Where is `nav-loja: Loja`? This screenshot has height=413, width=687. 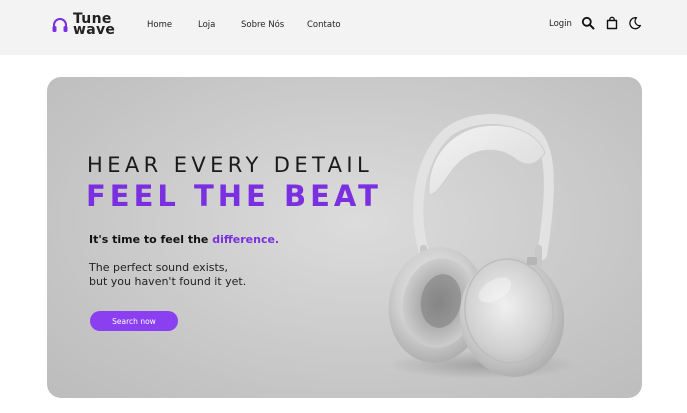
nav-loja: Loja is located at coordinates (206, 25).